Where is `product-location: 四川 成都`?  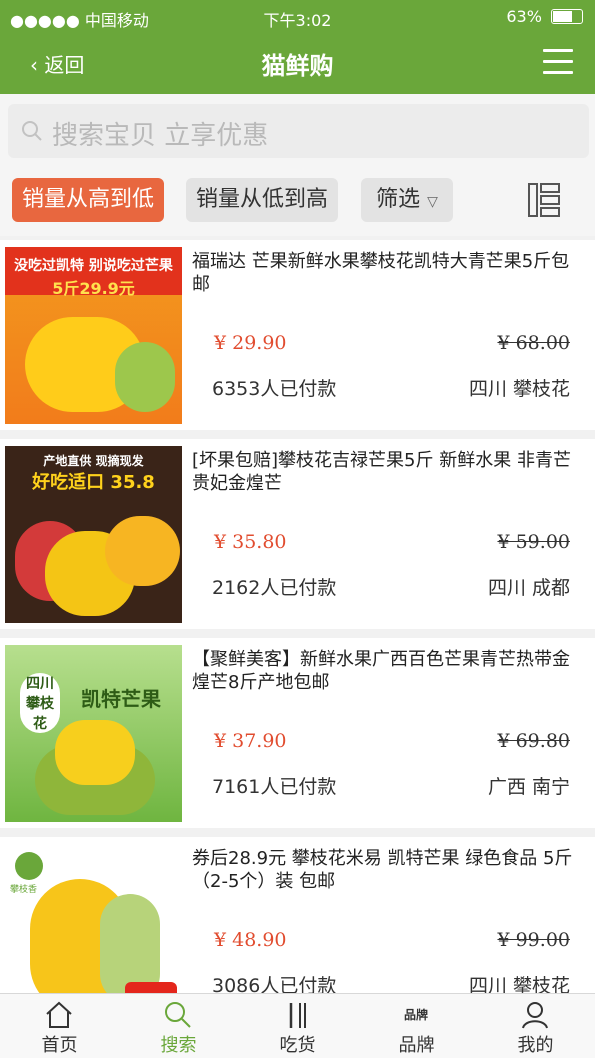
product-location: 四川 成都 is located at coordinates (528, 588).